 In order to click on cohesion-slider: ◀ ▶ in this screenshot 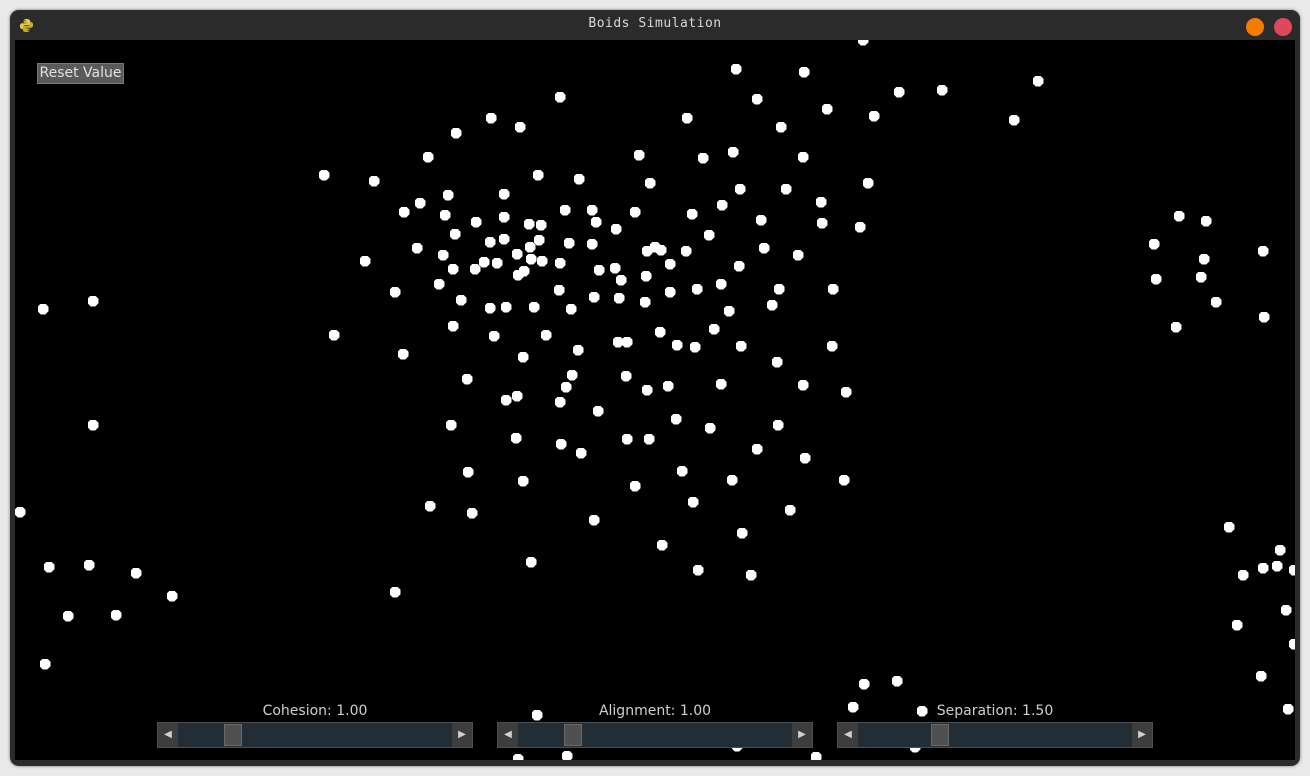, I will do `click(315, 735)`.